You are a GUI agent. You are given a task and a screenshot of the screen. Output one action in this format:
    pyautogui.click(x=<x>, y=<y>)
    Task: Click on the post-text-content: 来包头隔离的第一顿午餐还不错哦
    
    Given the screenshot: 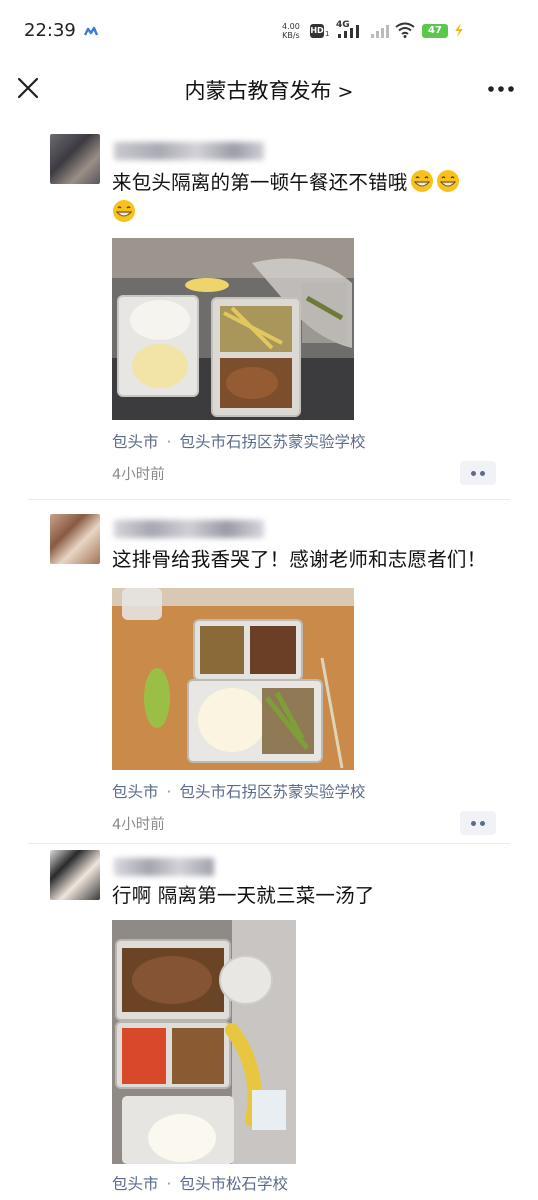 What is the action you would take?
    pyautogui.click(x=260, y=182)
    